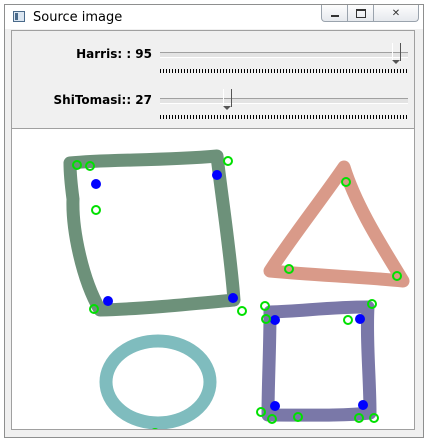  I want to click on trackbar-thumb-harris, so click(396, 53).